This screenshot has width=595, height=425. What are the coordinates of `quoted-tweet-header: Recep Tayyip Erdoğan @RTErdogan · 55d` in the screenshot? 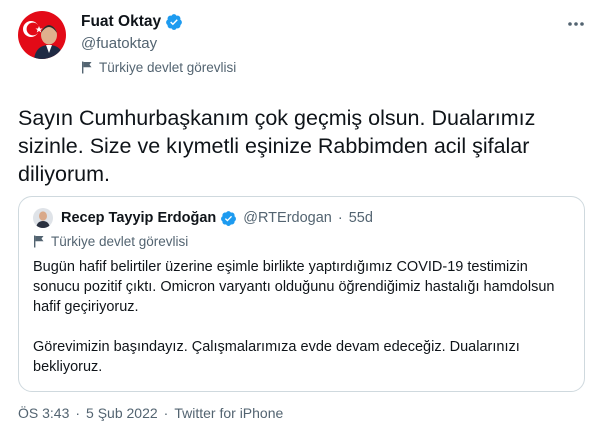 It's located at (203, 218).